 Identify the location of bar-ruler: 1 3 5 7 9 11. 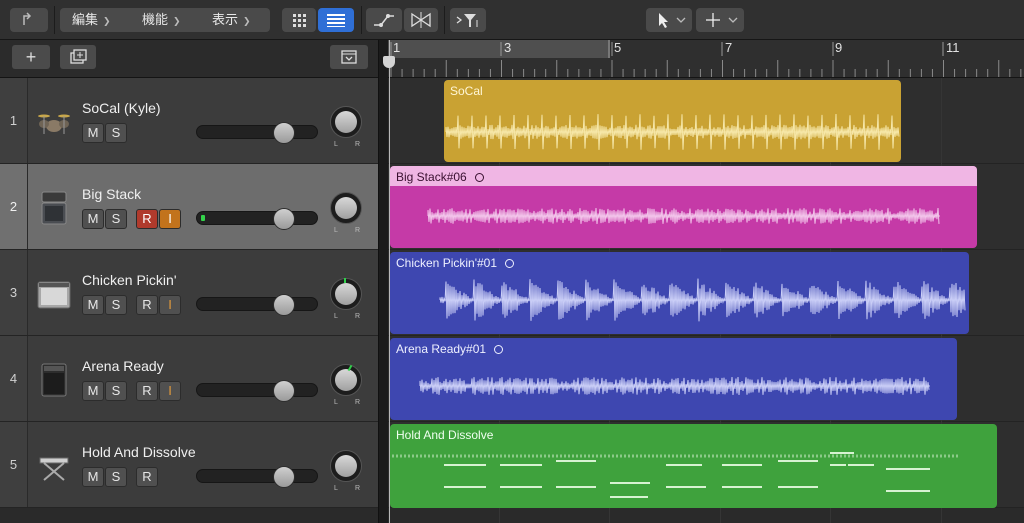
(706, 59).